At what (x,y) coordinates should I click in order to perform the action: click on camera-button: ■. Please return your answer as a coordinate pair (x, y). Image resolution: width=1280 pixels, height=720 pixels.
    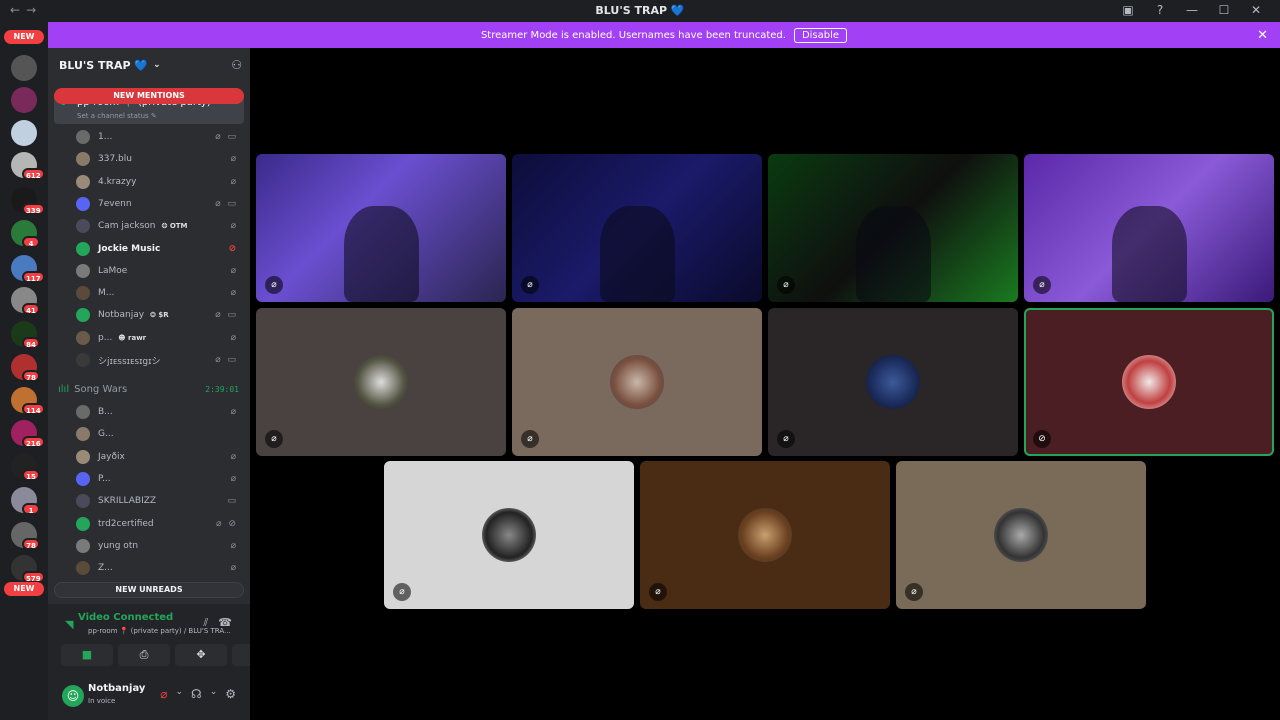
    Looking at the image, I should click on (87, 655).